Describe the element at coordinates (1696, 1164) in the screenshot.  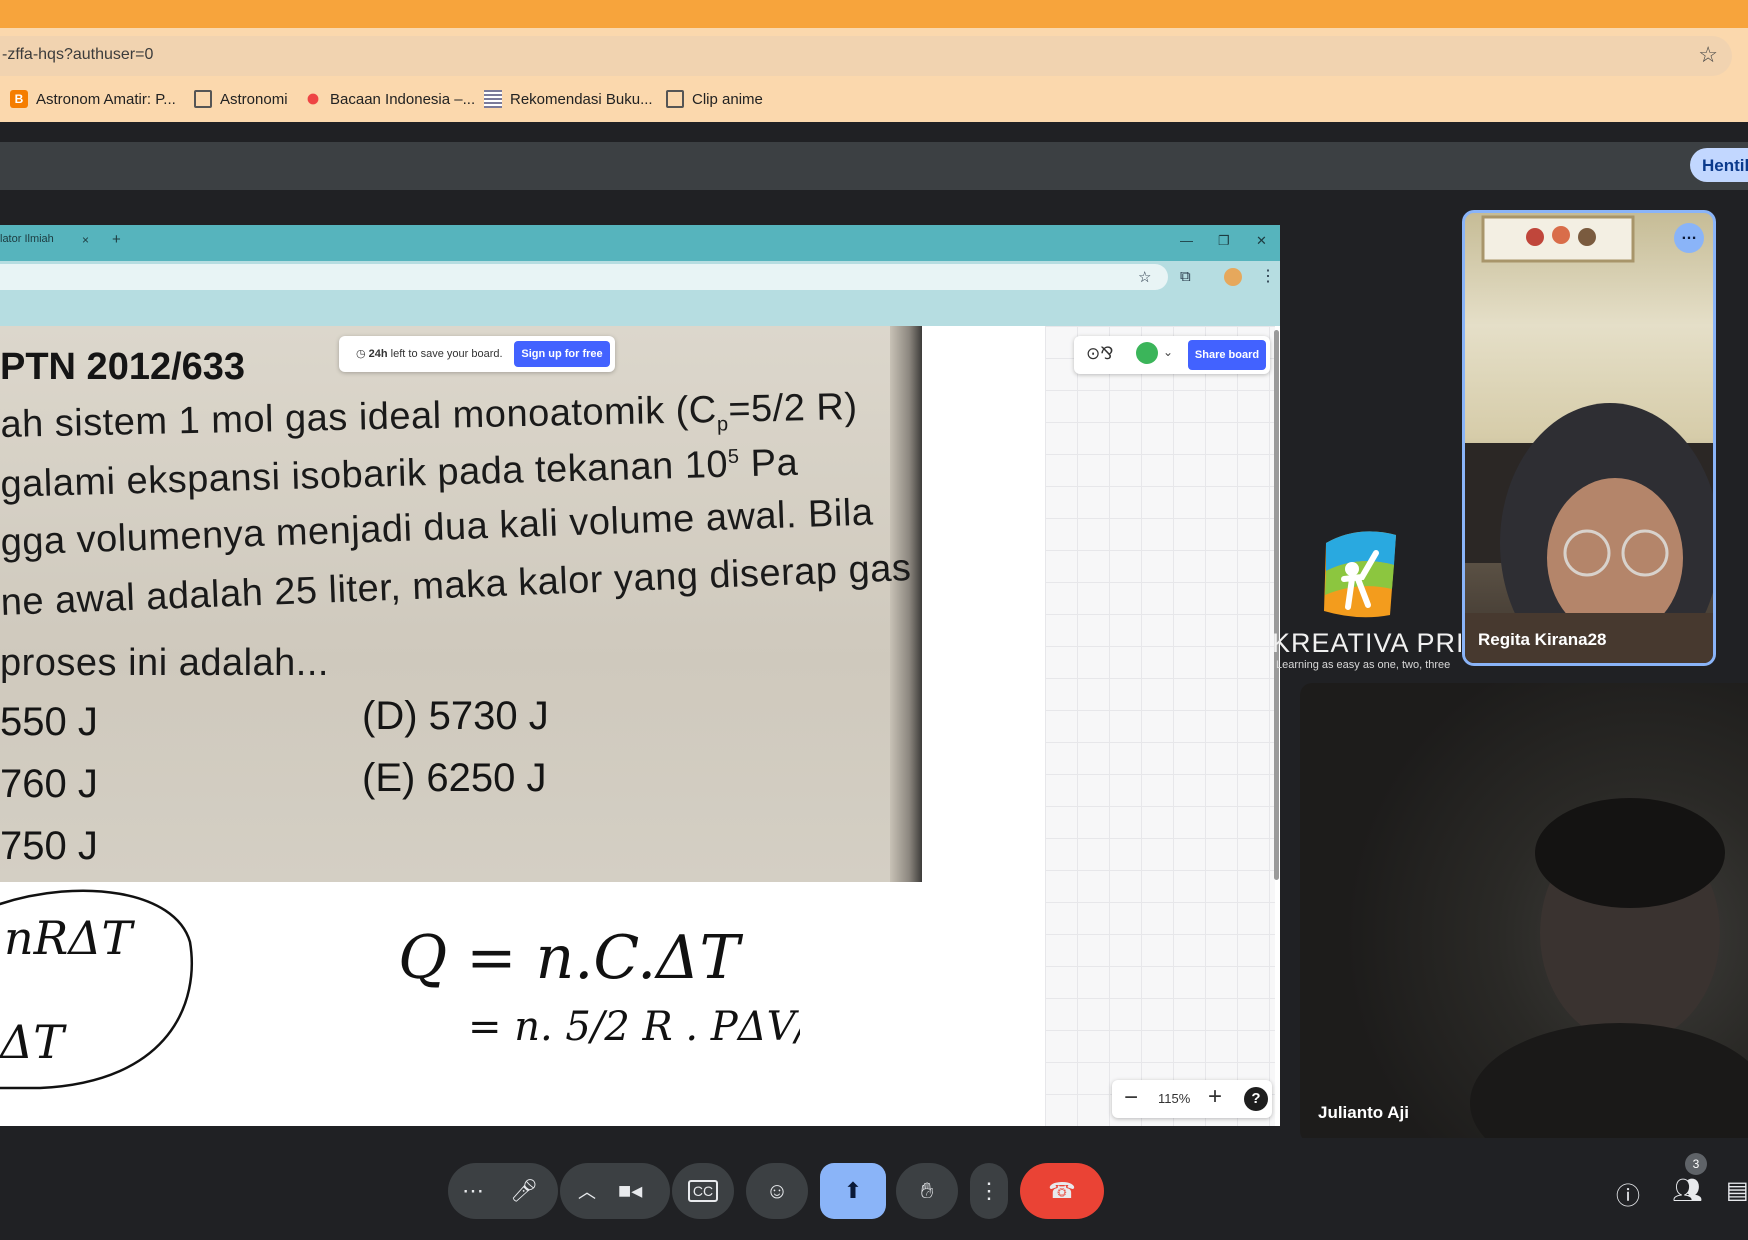
I see `participants-count-badge: 3` at that location.